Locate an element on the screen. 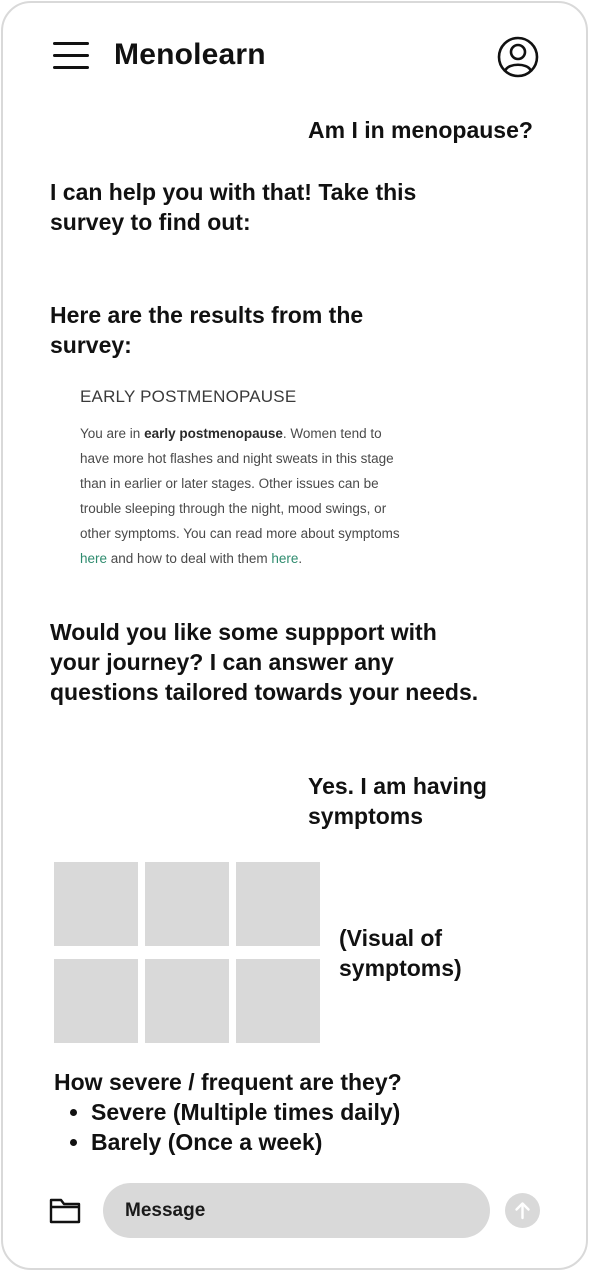  result-stage: early postmenopause is located at coordinates (213, 433).